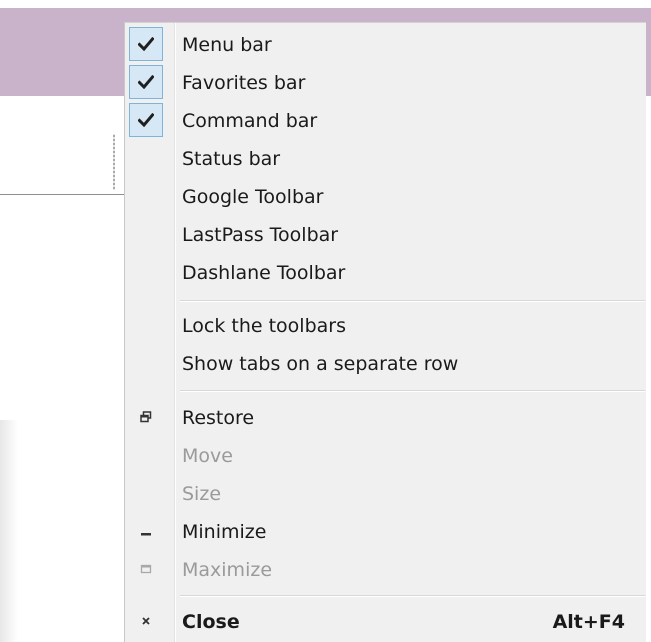 The height and width of the screenshot is (642, 651). I want to click on toolbar-divider, so click(62, 194).